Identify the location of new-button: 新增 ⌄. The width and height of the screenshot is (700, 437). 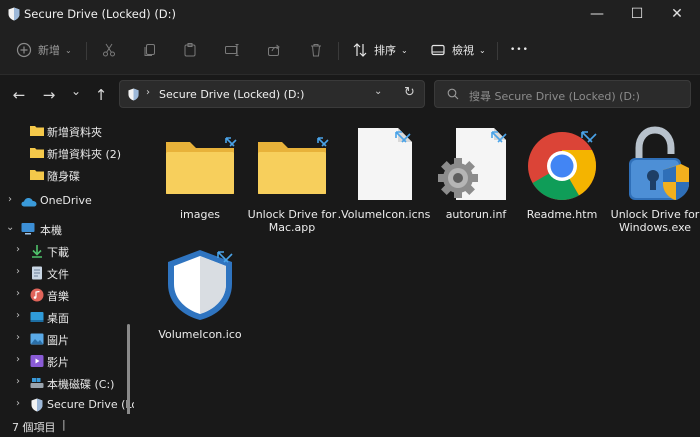
(44, 50).